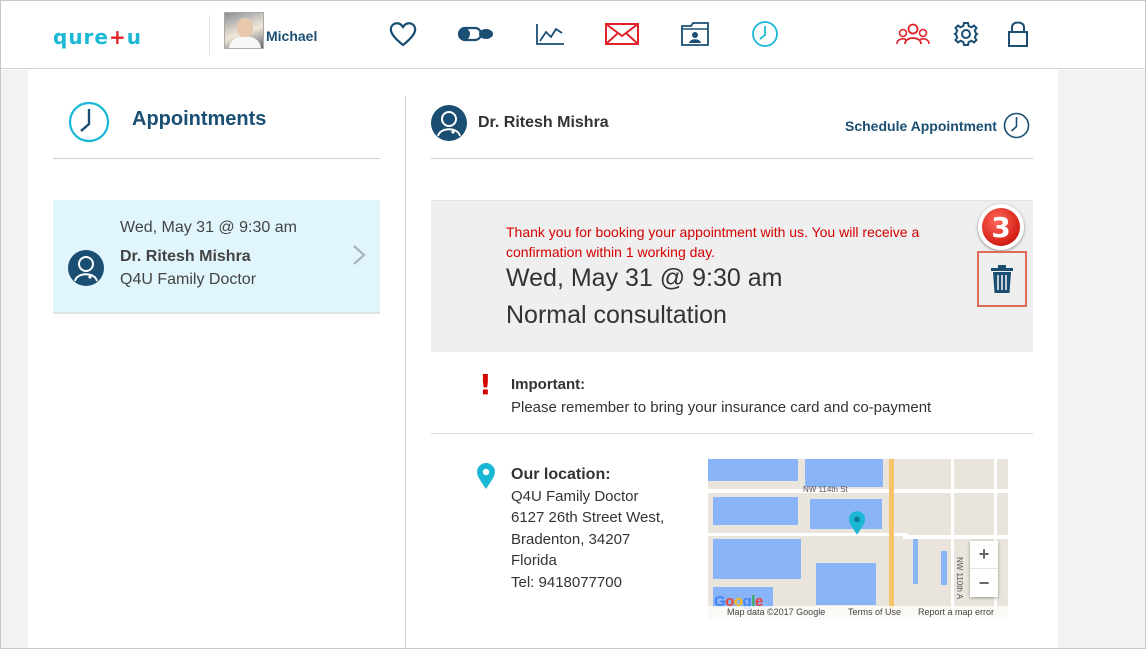 The height and width of the screenshot is (649, 1146). I want to click on sidebar-item-divider, so click(216, 313).